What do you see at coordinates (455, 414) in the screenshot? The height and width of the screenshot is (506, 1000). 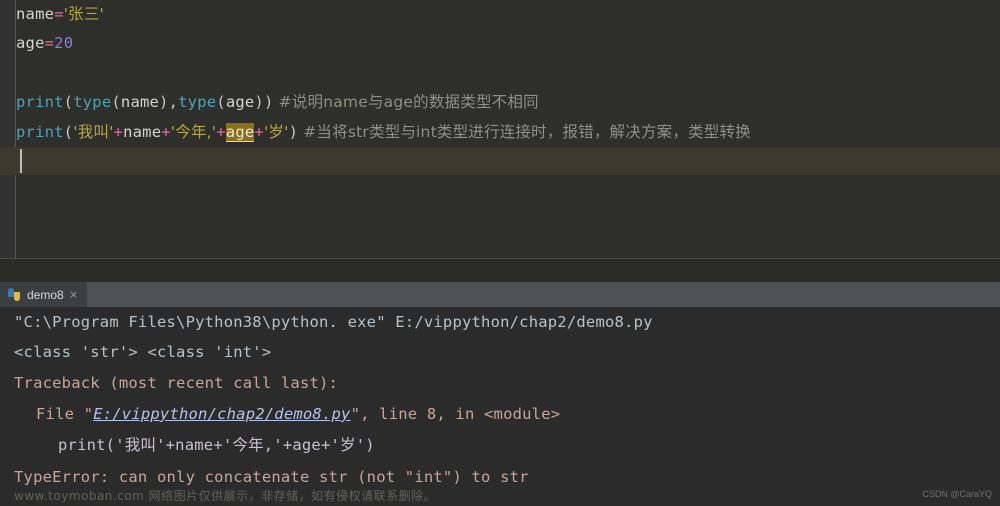 I see `console-text: ", line 8, in <module>` at bounding box center [455, 414].